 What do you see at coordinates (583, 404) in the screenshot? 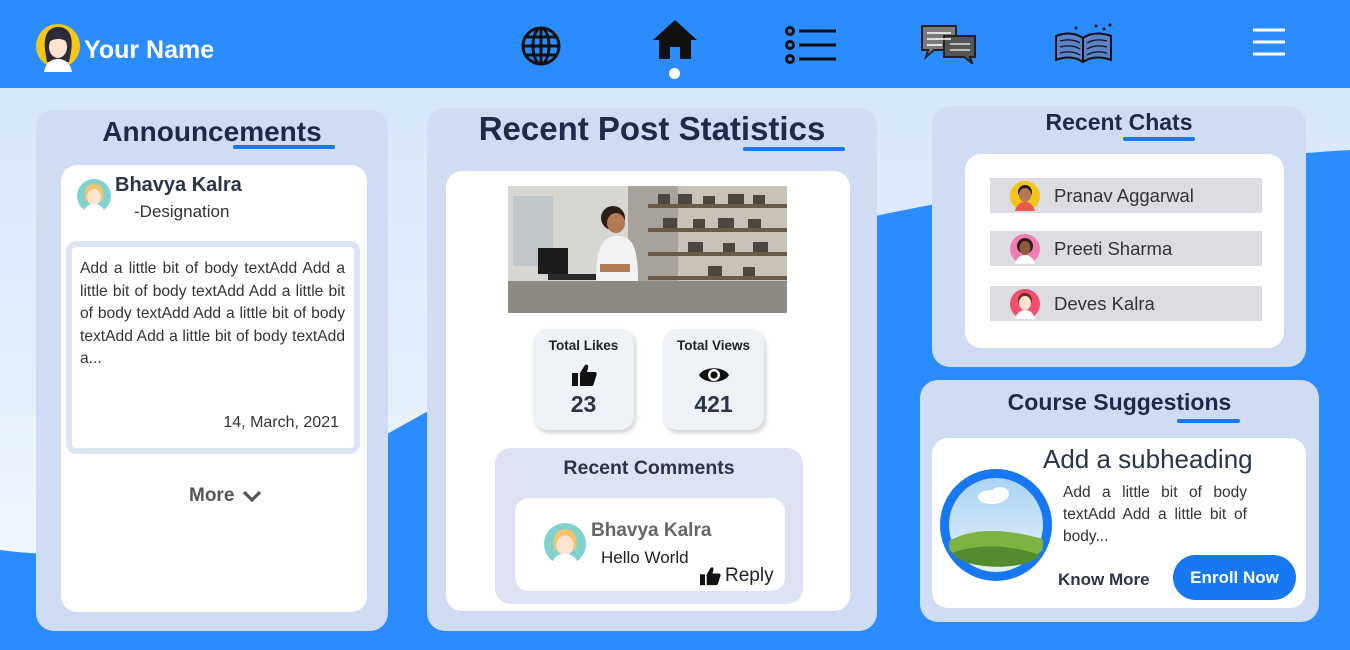
I see `total-likes-value: 23` at bounding box center [583, 404].